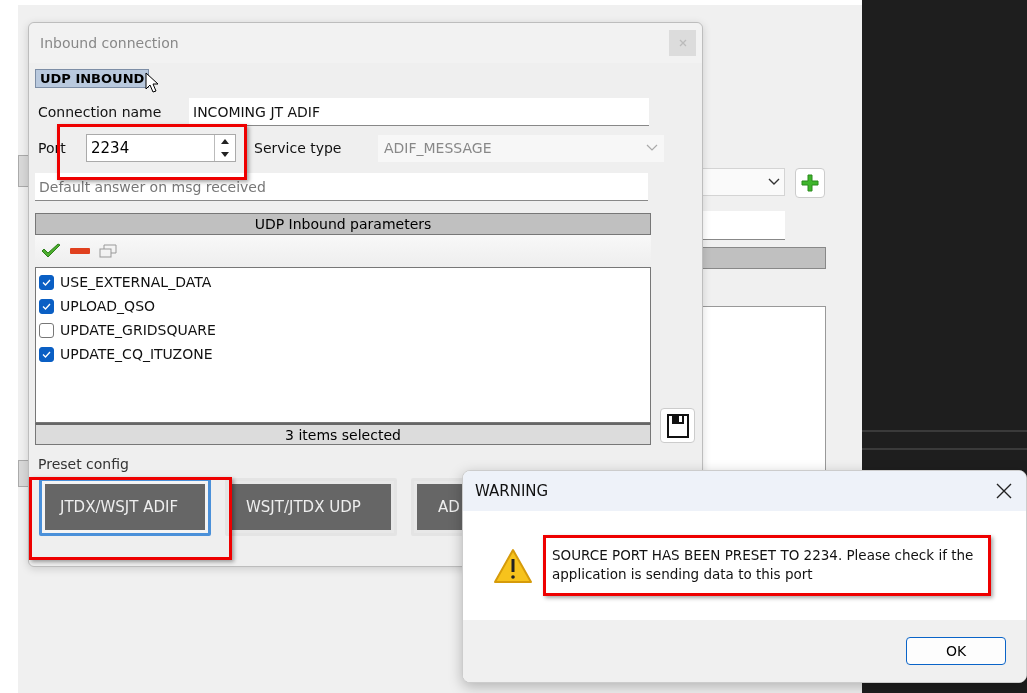 The width and height of the screenshot is (1027, 693). I want to click on warning-message: SOURCE PORT HAS BEEN PRESET TO 2234. Please check if the application is sending data to this port, so click(763, 565).